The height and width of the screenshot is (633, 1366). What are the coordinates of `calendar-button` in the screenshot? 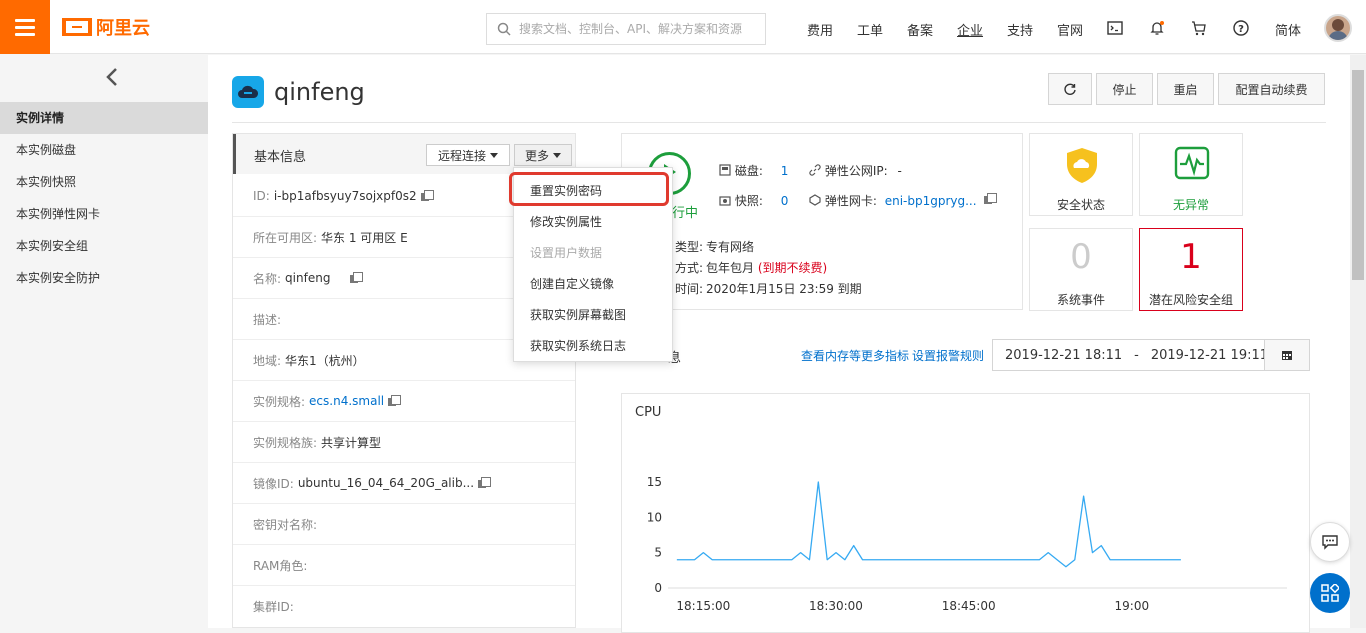 It's located at (1286, 355).